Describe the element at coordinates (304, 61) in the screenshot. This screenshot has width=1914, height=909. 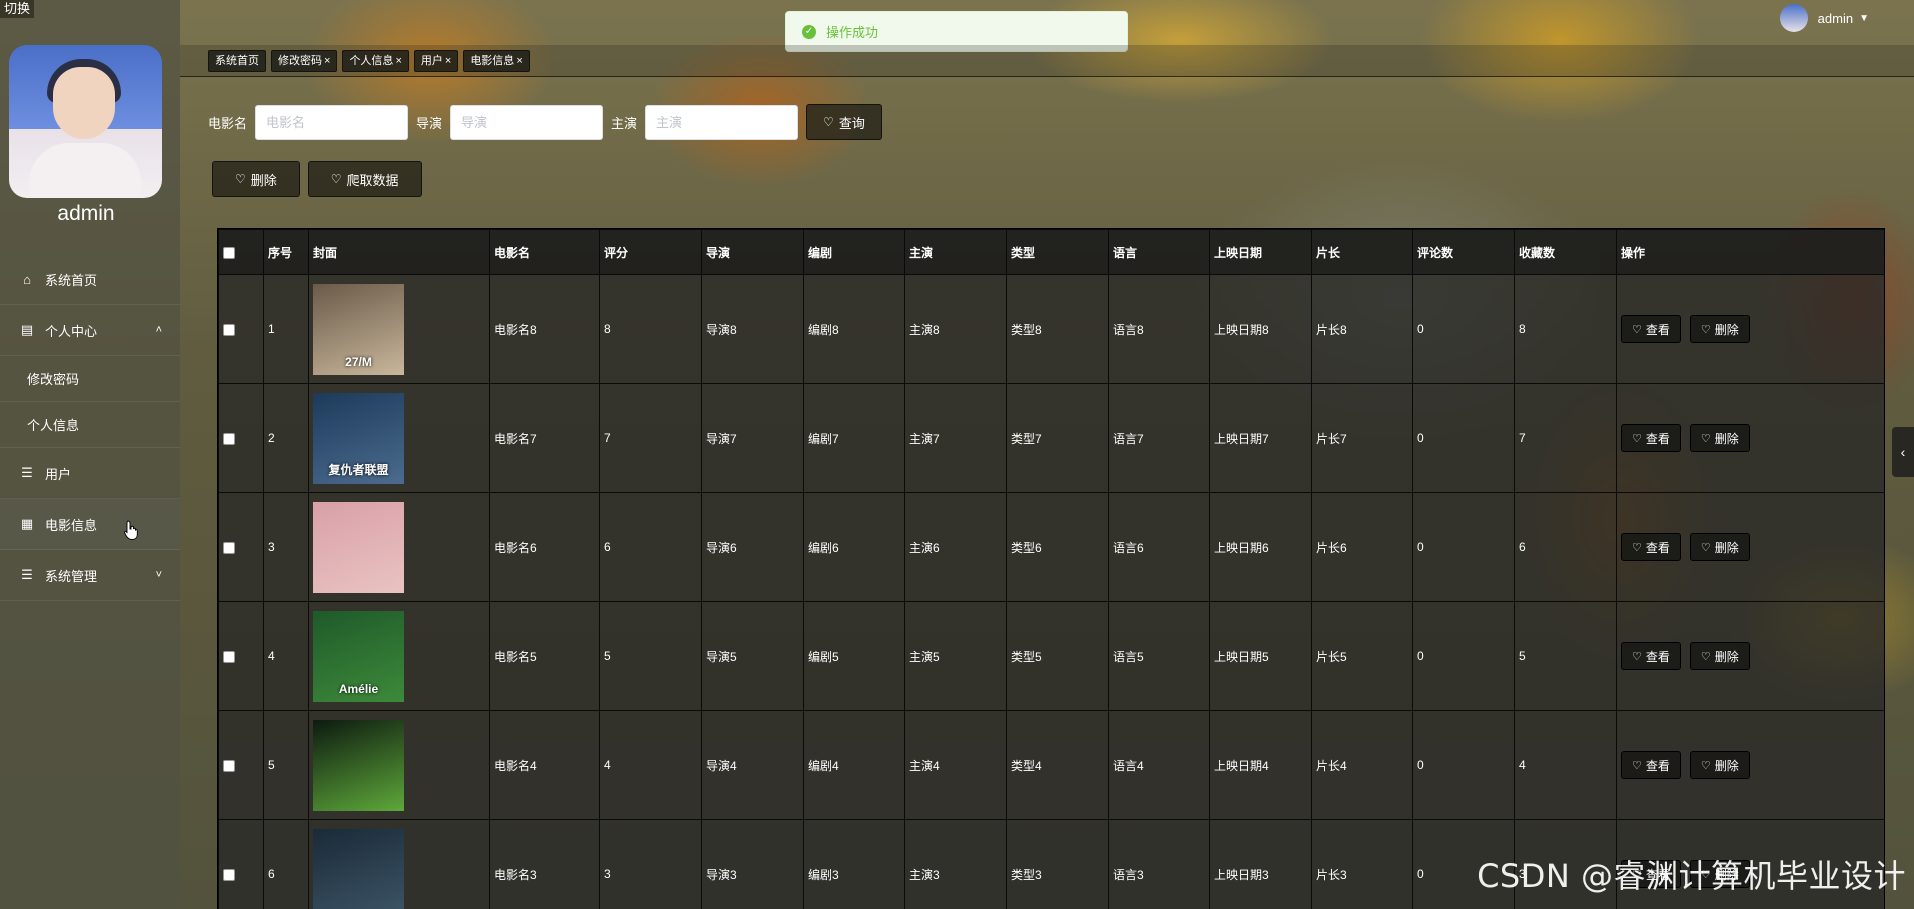
I see `tag-1: 修改密码 ×` at that location.